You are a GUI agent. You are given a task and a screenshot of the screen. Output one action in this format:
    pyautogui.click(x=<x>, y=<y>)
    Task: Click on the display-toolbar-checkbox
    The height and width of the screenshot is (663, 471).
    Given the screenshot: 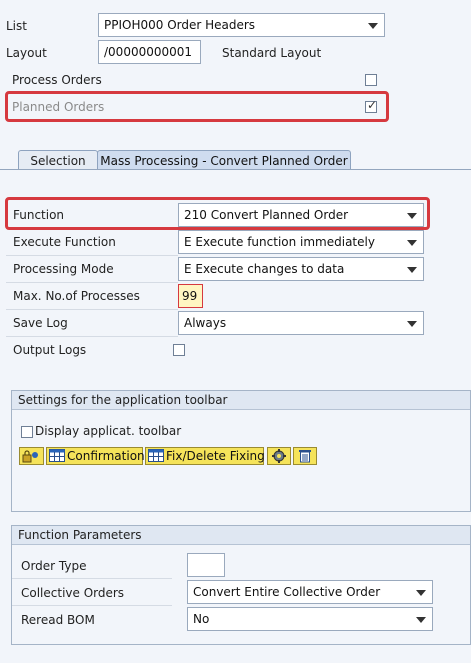 What is the action you would take?
    pyautogui.click(x=27, y=432)
    